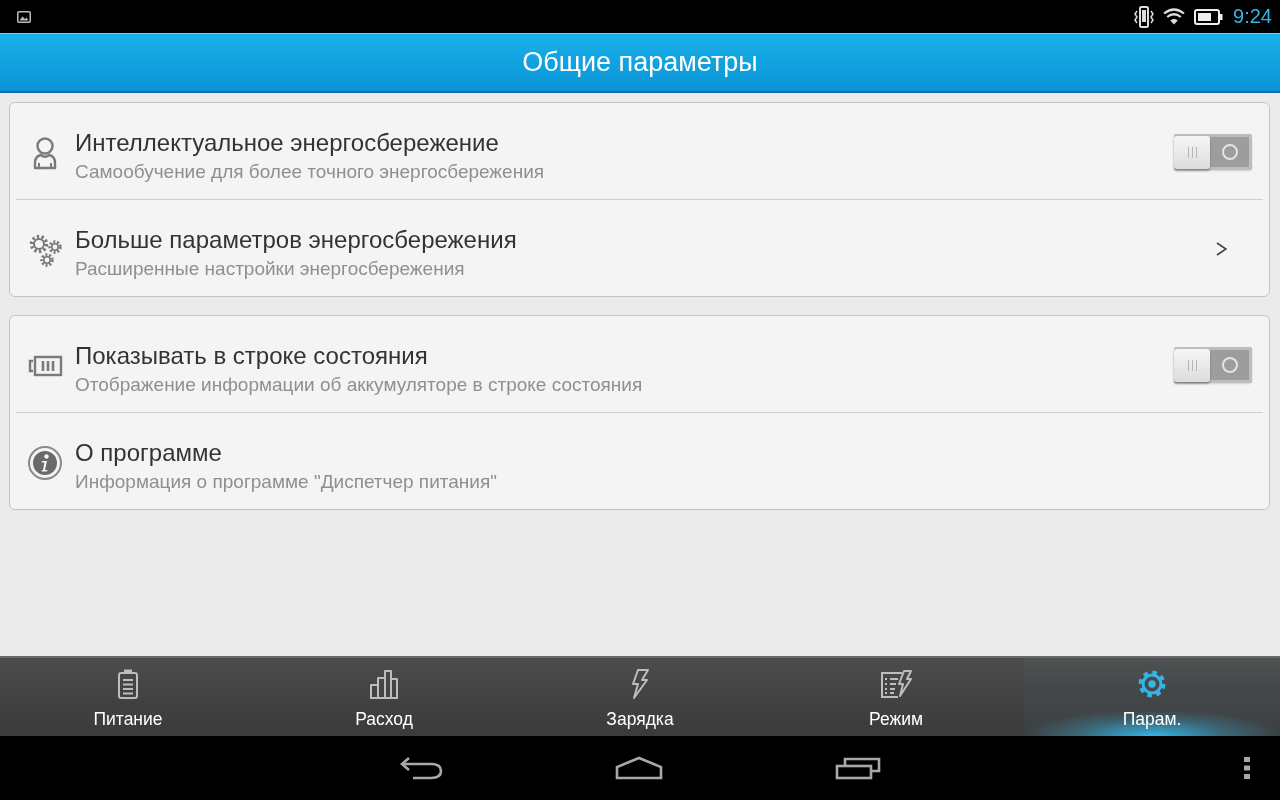 Image resolution: width=1280 pixels, height=800 pixels. Describe the element at coordinates (45, 250) in the screenshot. I see `gears-icon` at that location.